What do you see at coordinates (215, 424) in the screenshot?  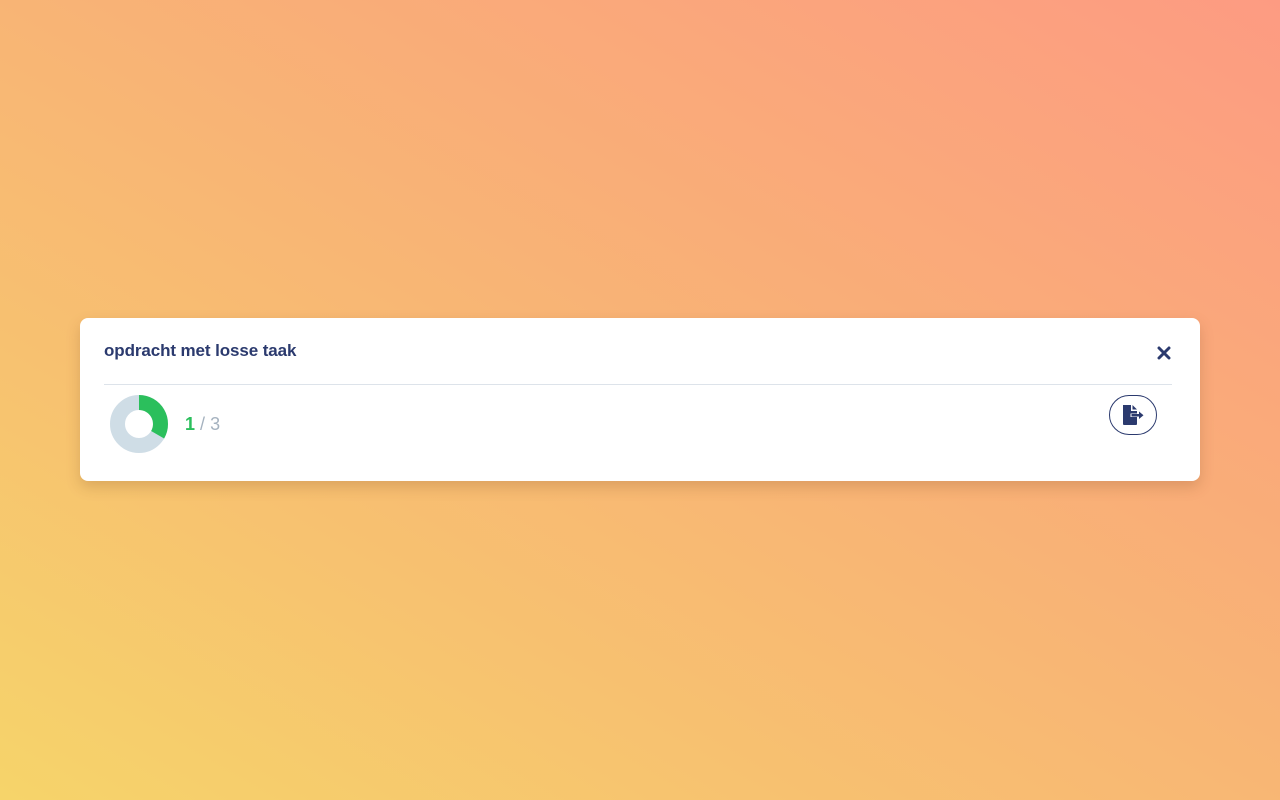 I see `progress-total: 3` at bounding box center [215, 424].